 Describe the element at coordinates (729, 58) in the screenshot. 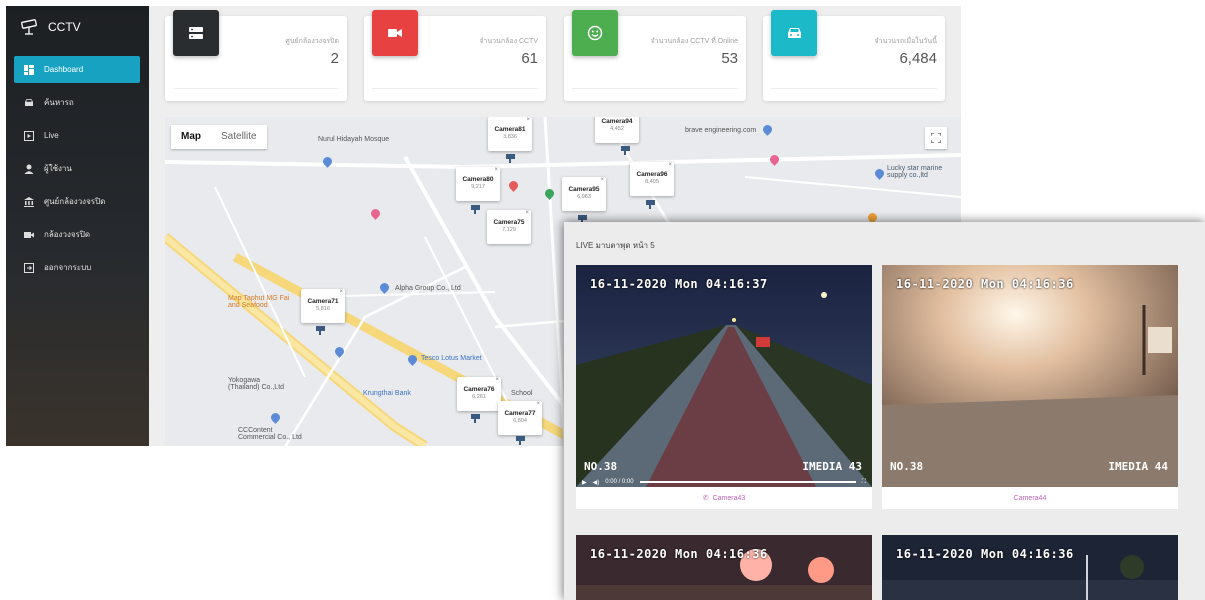

I see `stat-value: 53` at that location.